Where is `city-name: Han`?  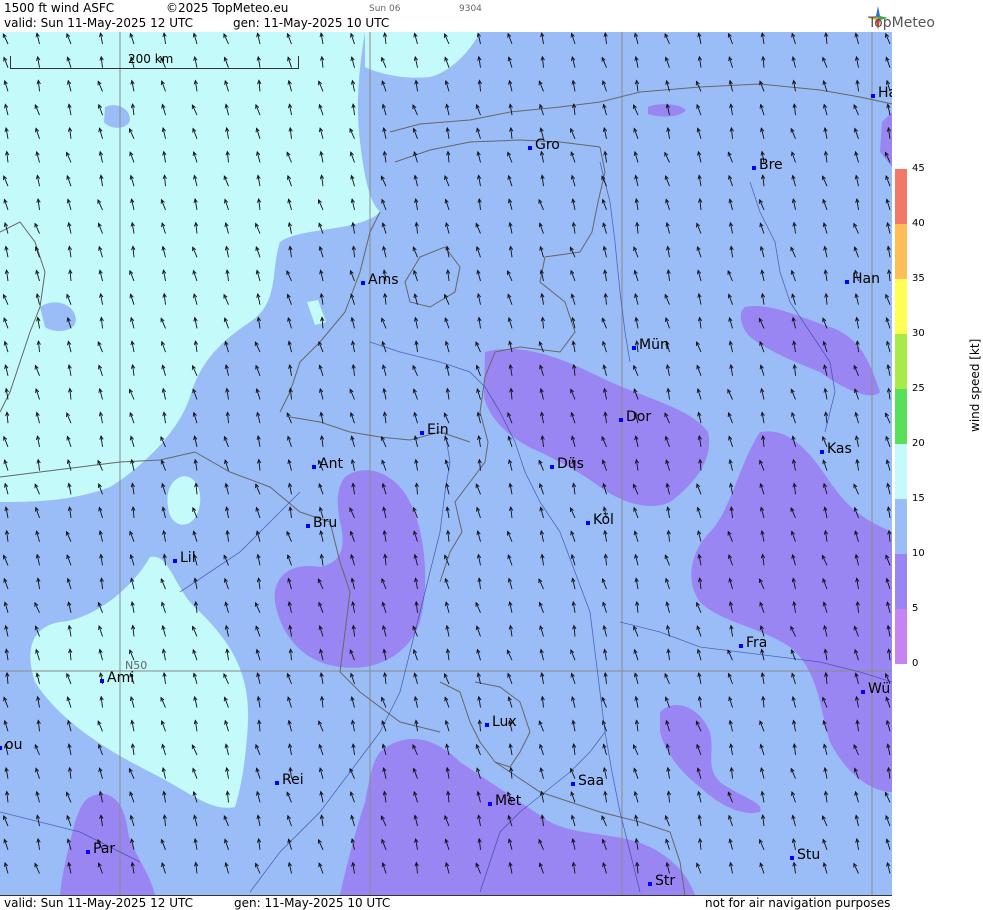
city-name: Han is located at coordinates (866, 279).